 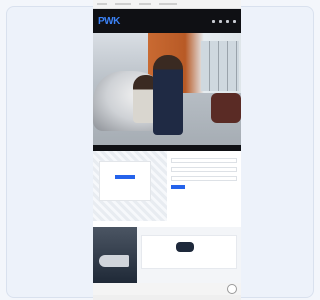 What do you see at coordinates (226, 108) in the screenshot?
I see `hero-car-secondary` at bounding box center [226, 108].